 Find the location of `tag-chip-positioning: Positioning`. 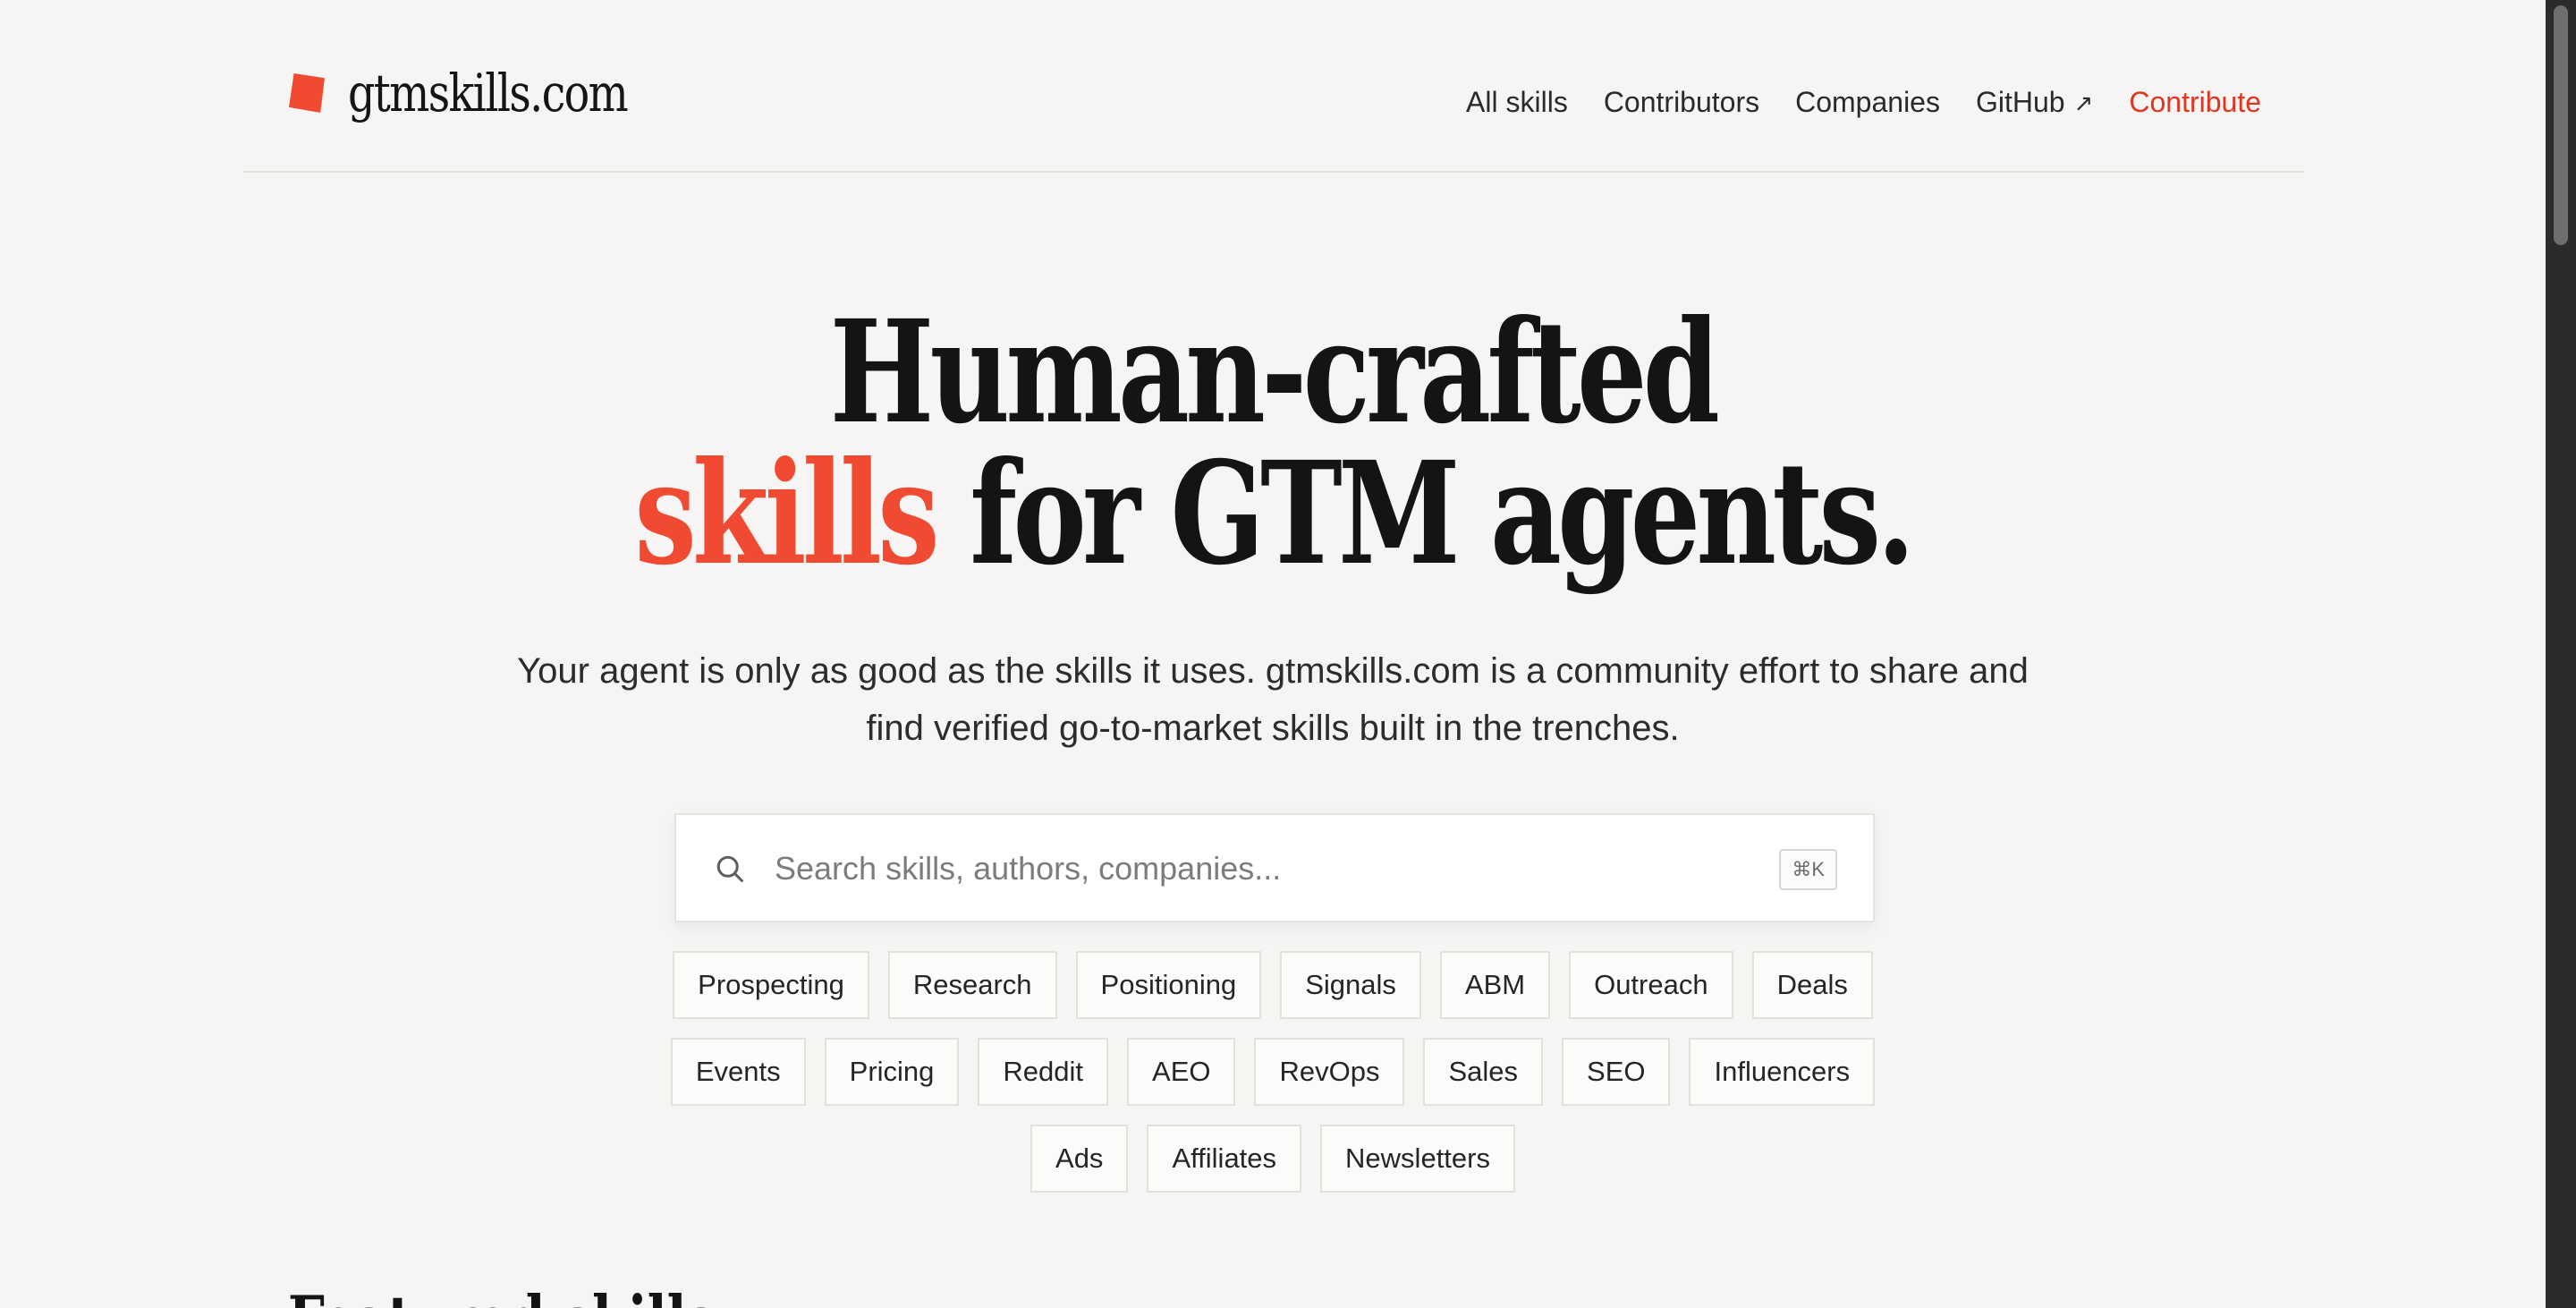

tag-chip-positioning: Positioning is located at coordinates (1168, 985).